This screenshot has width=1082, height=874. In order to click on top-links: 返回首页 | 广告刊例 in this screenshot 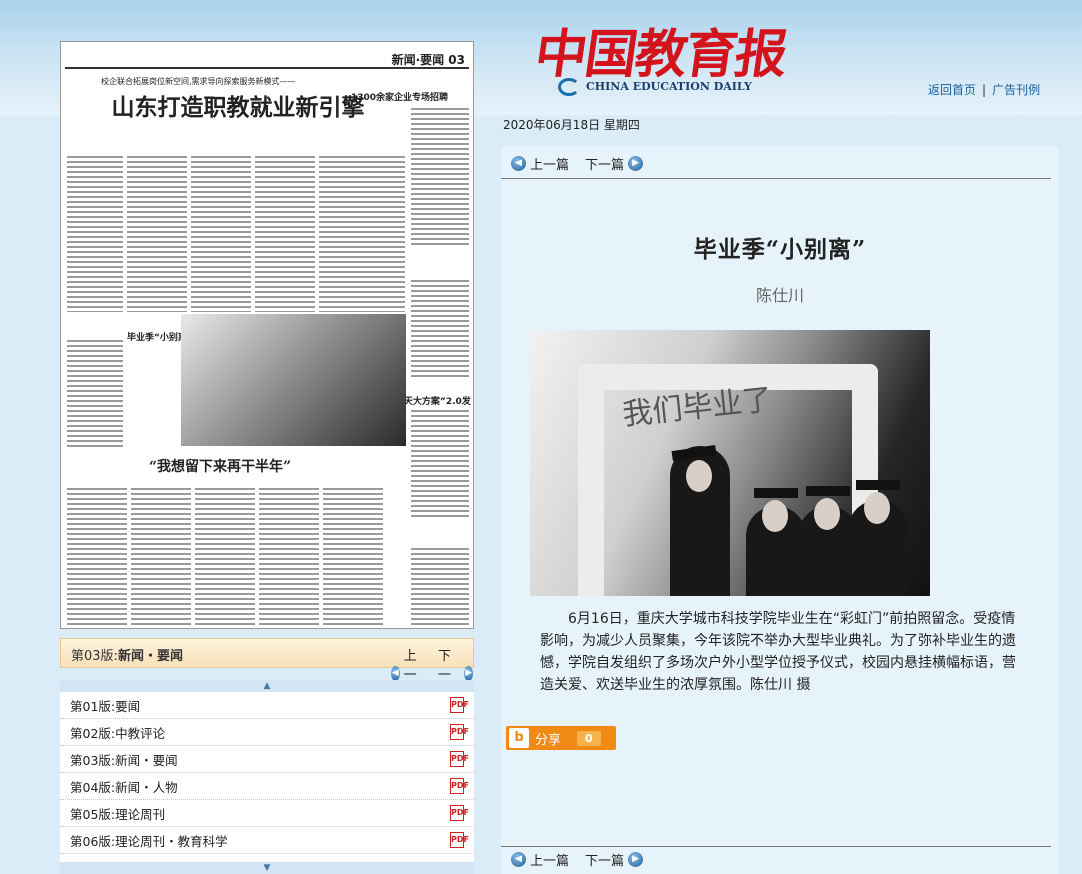, I will do `click(984, 89)`.